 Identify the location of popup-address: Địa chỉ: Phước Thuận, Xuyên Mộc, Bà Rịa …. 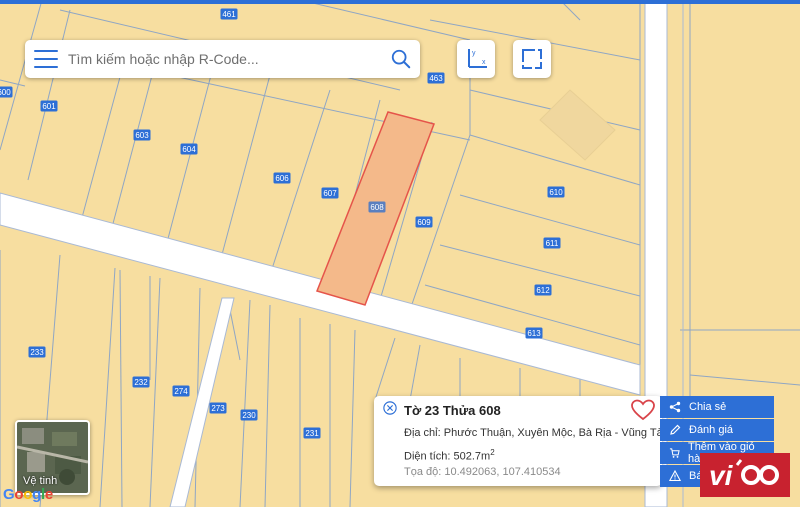
(536, 433).